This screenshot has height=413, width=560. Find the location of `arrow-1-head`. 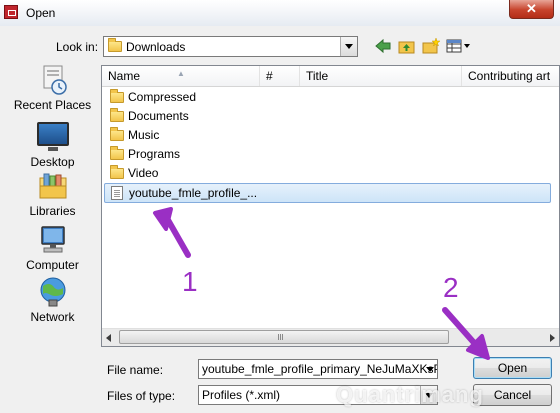

arrow-1-head is located at coordinates (163, 219).